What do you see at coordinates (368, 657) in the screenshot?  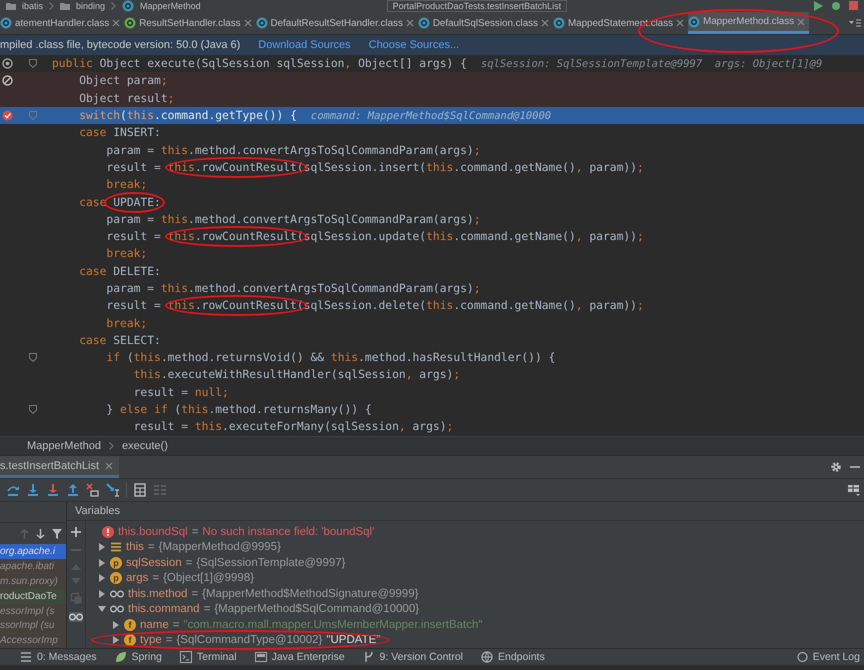 I see `branch-icon` at bounding box center [368, 657].